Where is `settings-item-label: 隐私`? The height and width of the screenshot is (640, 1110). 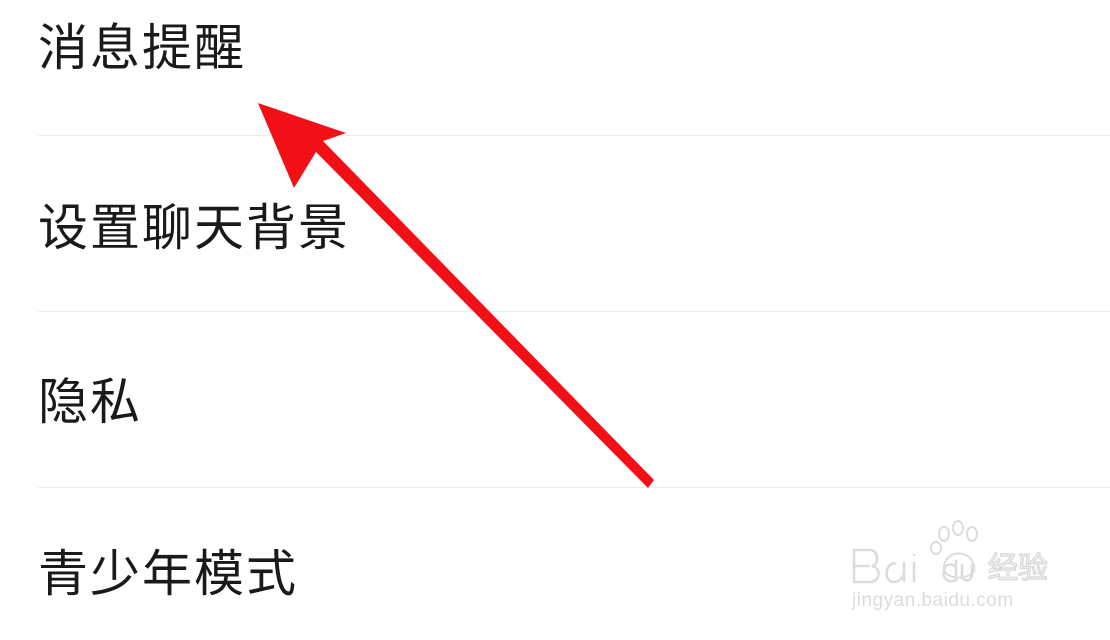 settings-item-label: 隐私 is located at coordinates (90, 402).